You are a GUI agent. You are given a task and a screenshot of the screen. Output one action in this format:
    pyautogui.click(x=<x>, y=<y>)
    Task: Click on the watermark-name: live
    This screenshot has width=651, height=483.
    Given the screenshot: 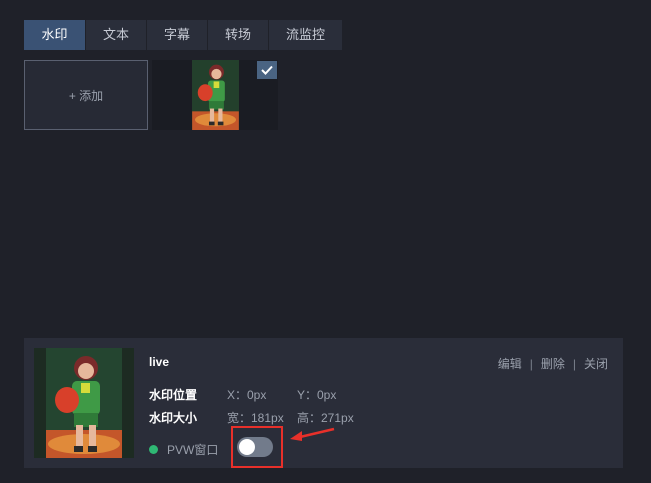 What is the action you would take?
    pyautogui.click(x=159, y=362)
    